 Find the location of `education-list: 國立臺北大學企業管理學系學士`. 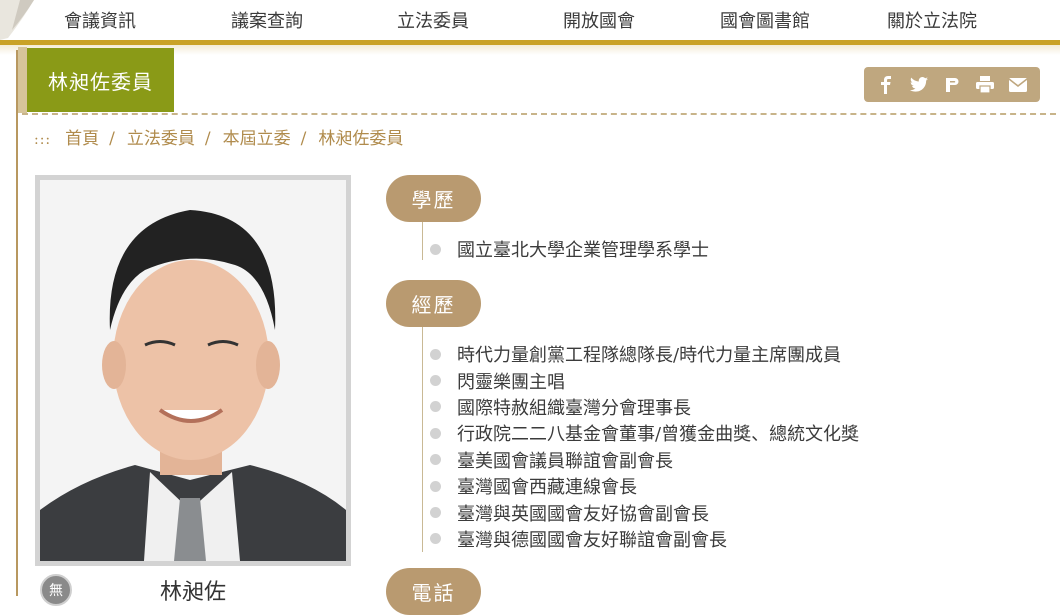

education-list: 國立臺北大學企業管理學系學士 is located at coordinates (569, 249).